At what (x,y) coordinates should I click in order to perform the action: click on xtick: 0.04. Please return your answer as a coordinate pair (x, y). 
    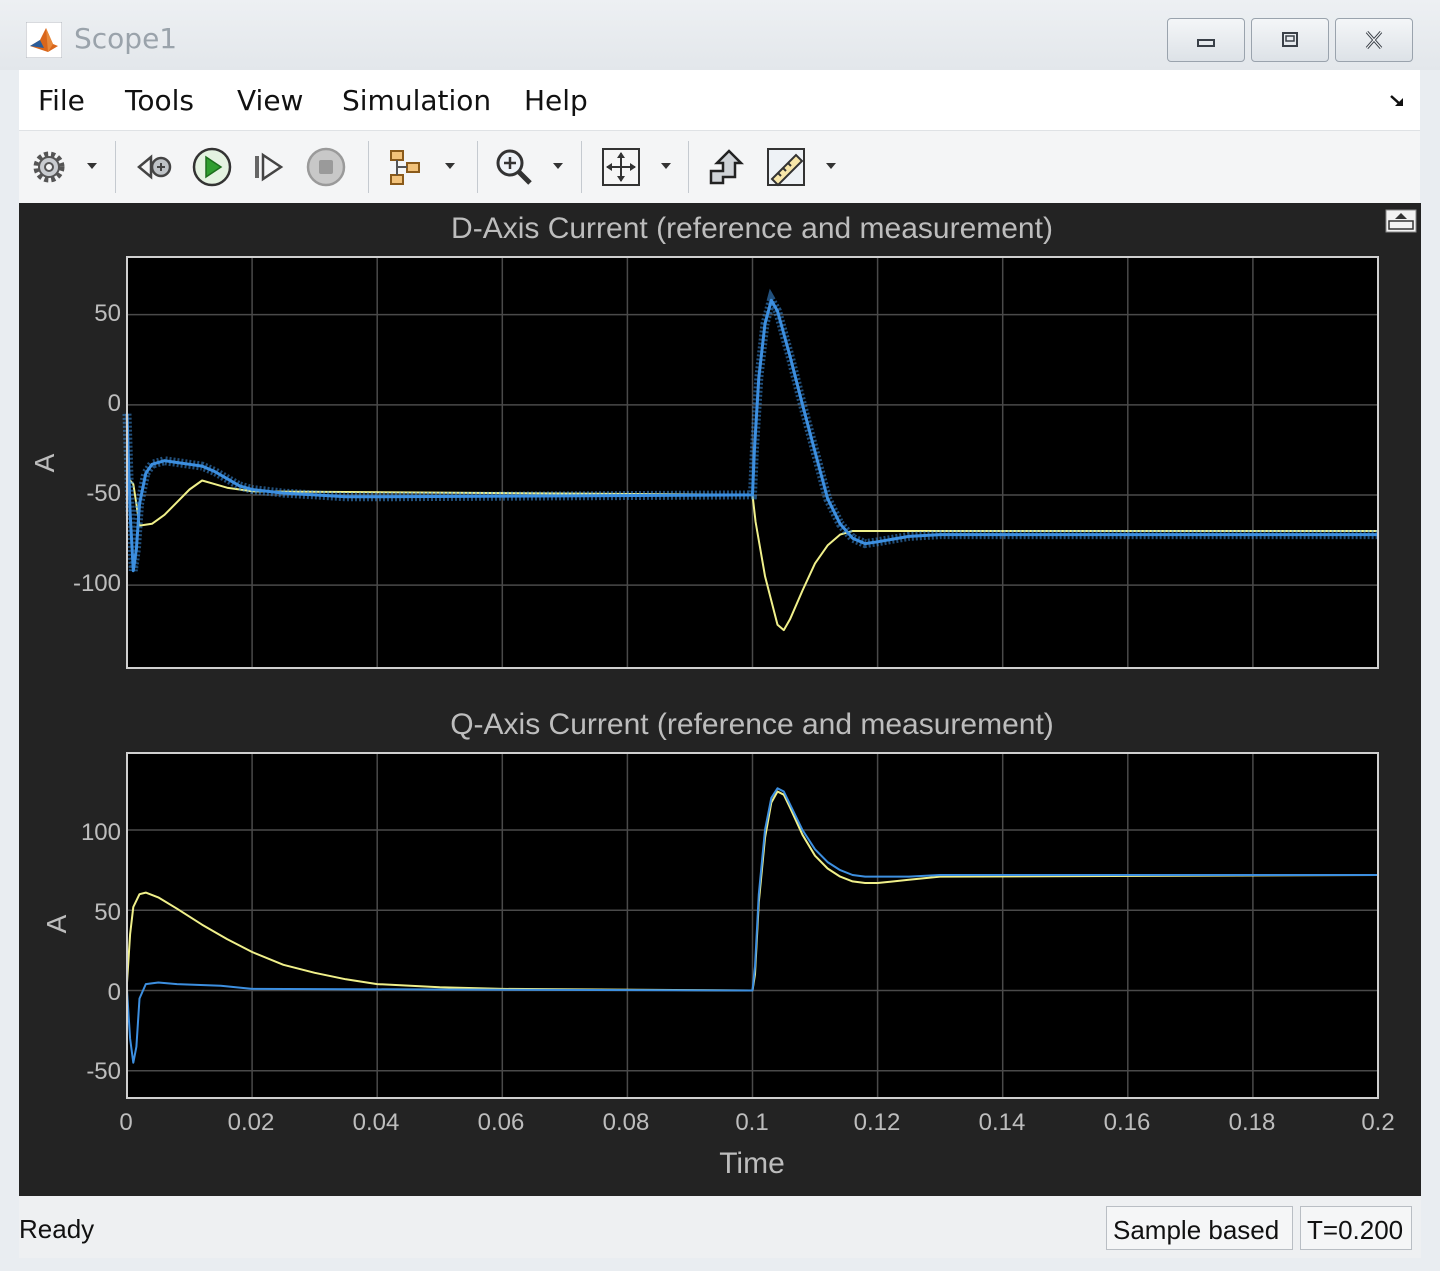
    Looking at the image, I should click on (376, 1122).